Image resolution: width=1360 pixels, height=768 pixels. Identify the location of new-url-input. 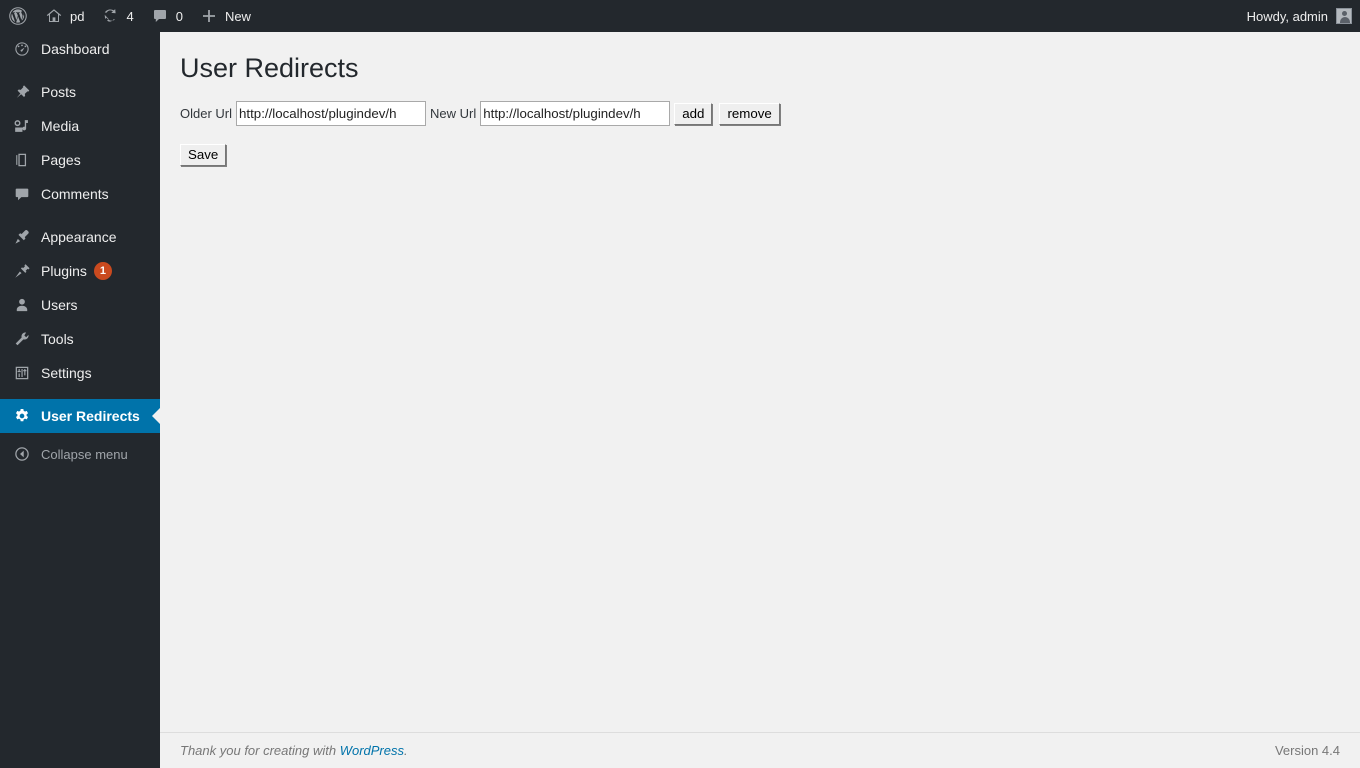
(575, 114).